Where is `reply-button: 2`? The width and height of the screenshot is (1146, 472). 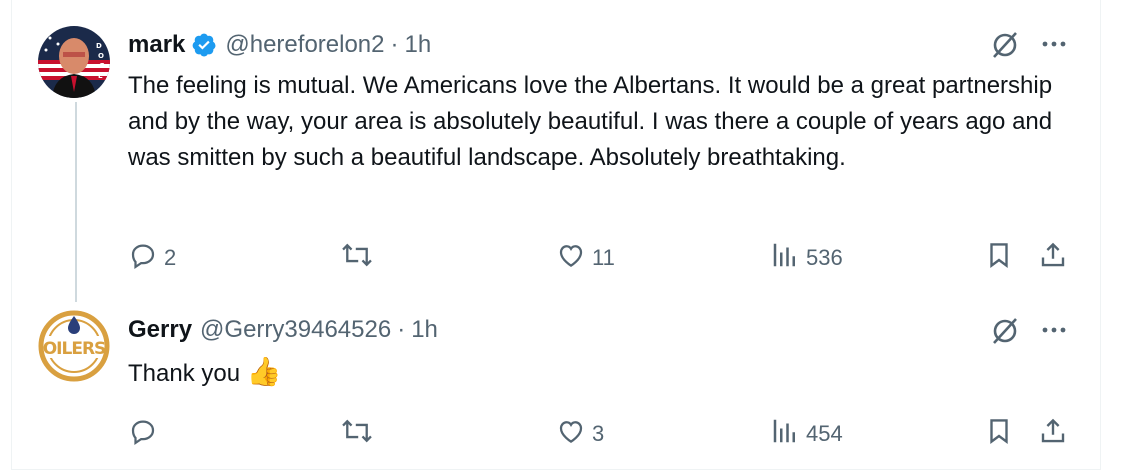 reply-button: 2 is located at coordinates (152, 258).